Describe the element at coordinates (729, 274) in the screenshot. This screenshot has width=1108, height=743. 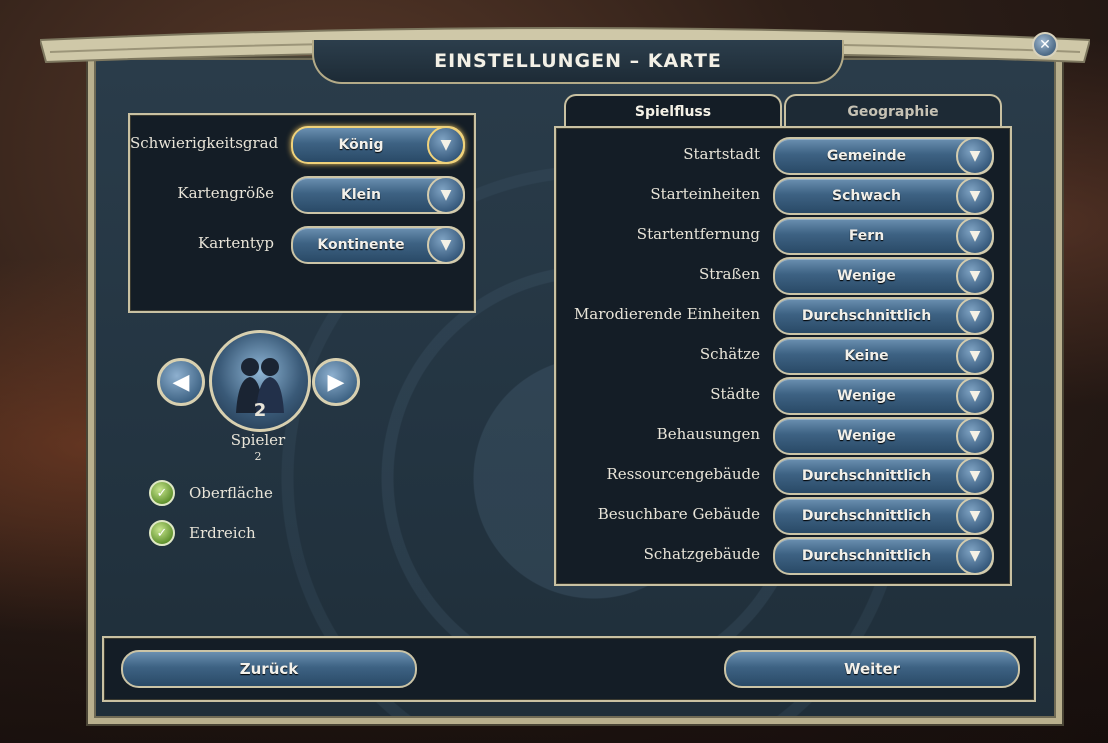
I see `gameflow-row-label: Straßen` at that location.